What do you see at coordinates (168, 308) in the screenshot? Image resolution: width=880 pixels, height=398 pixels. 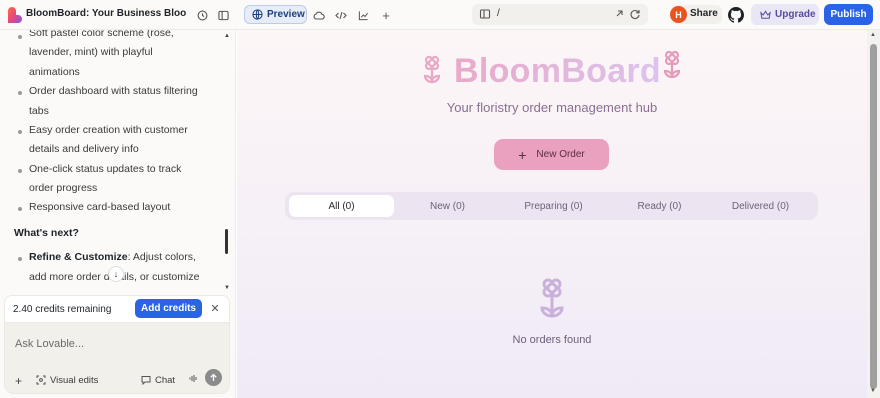 I see `add-credits-button: Add credits` at bounding box center [168, 308].